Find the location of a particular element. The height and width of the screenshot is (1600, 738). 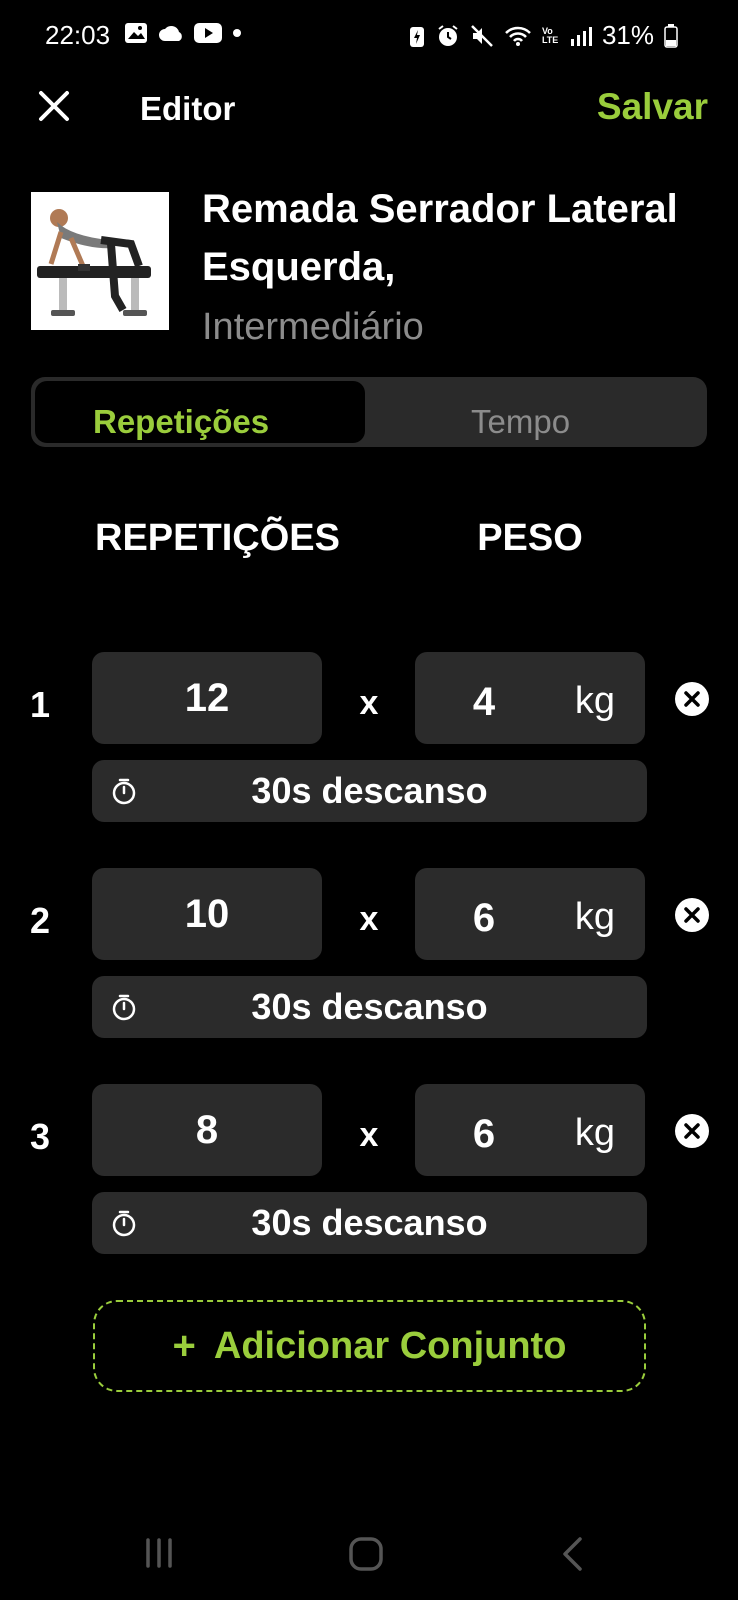

notification-icons is located at coordinates (183, 33).